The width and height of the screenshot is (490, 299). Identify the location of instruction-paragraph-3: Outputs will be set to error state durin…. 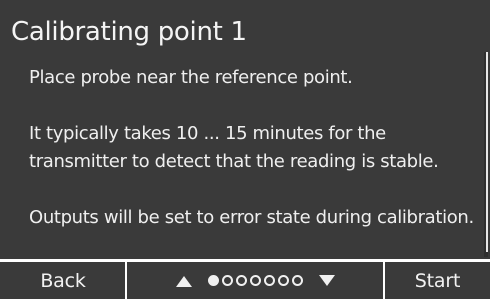
(251, 217).